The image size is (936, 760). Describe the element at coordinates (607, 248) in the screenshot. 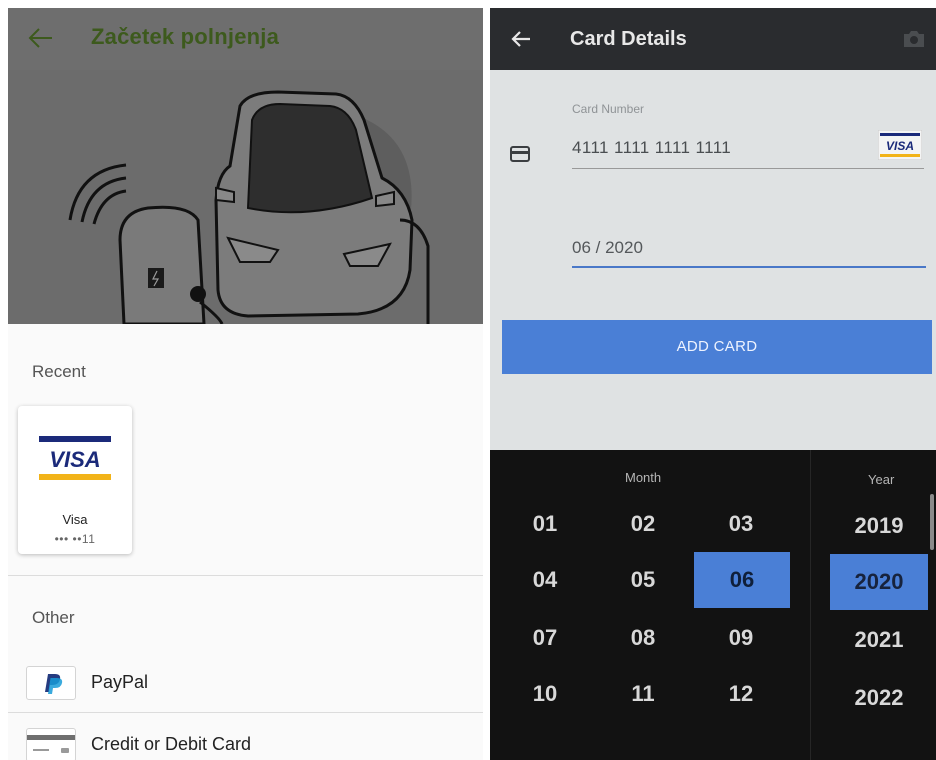

I see `expiry-date-input: 06 / 2020` at that location.